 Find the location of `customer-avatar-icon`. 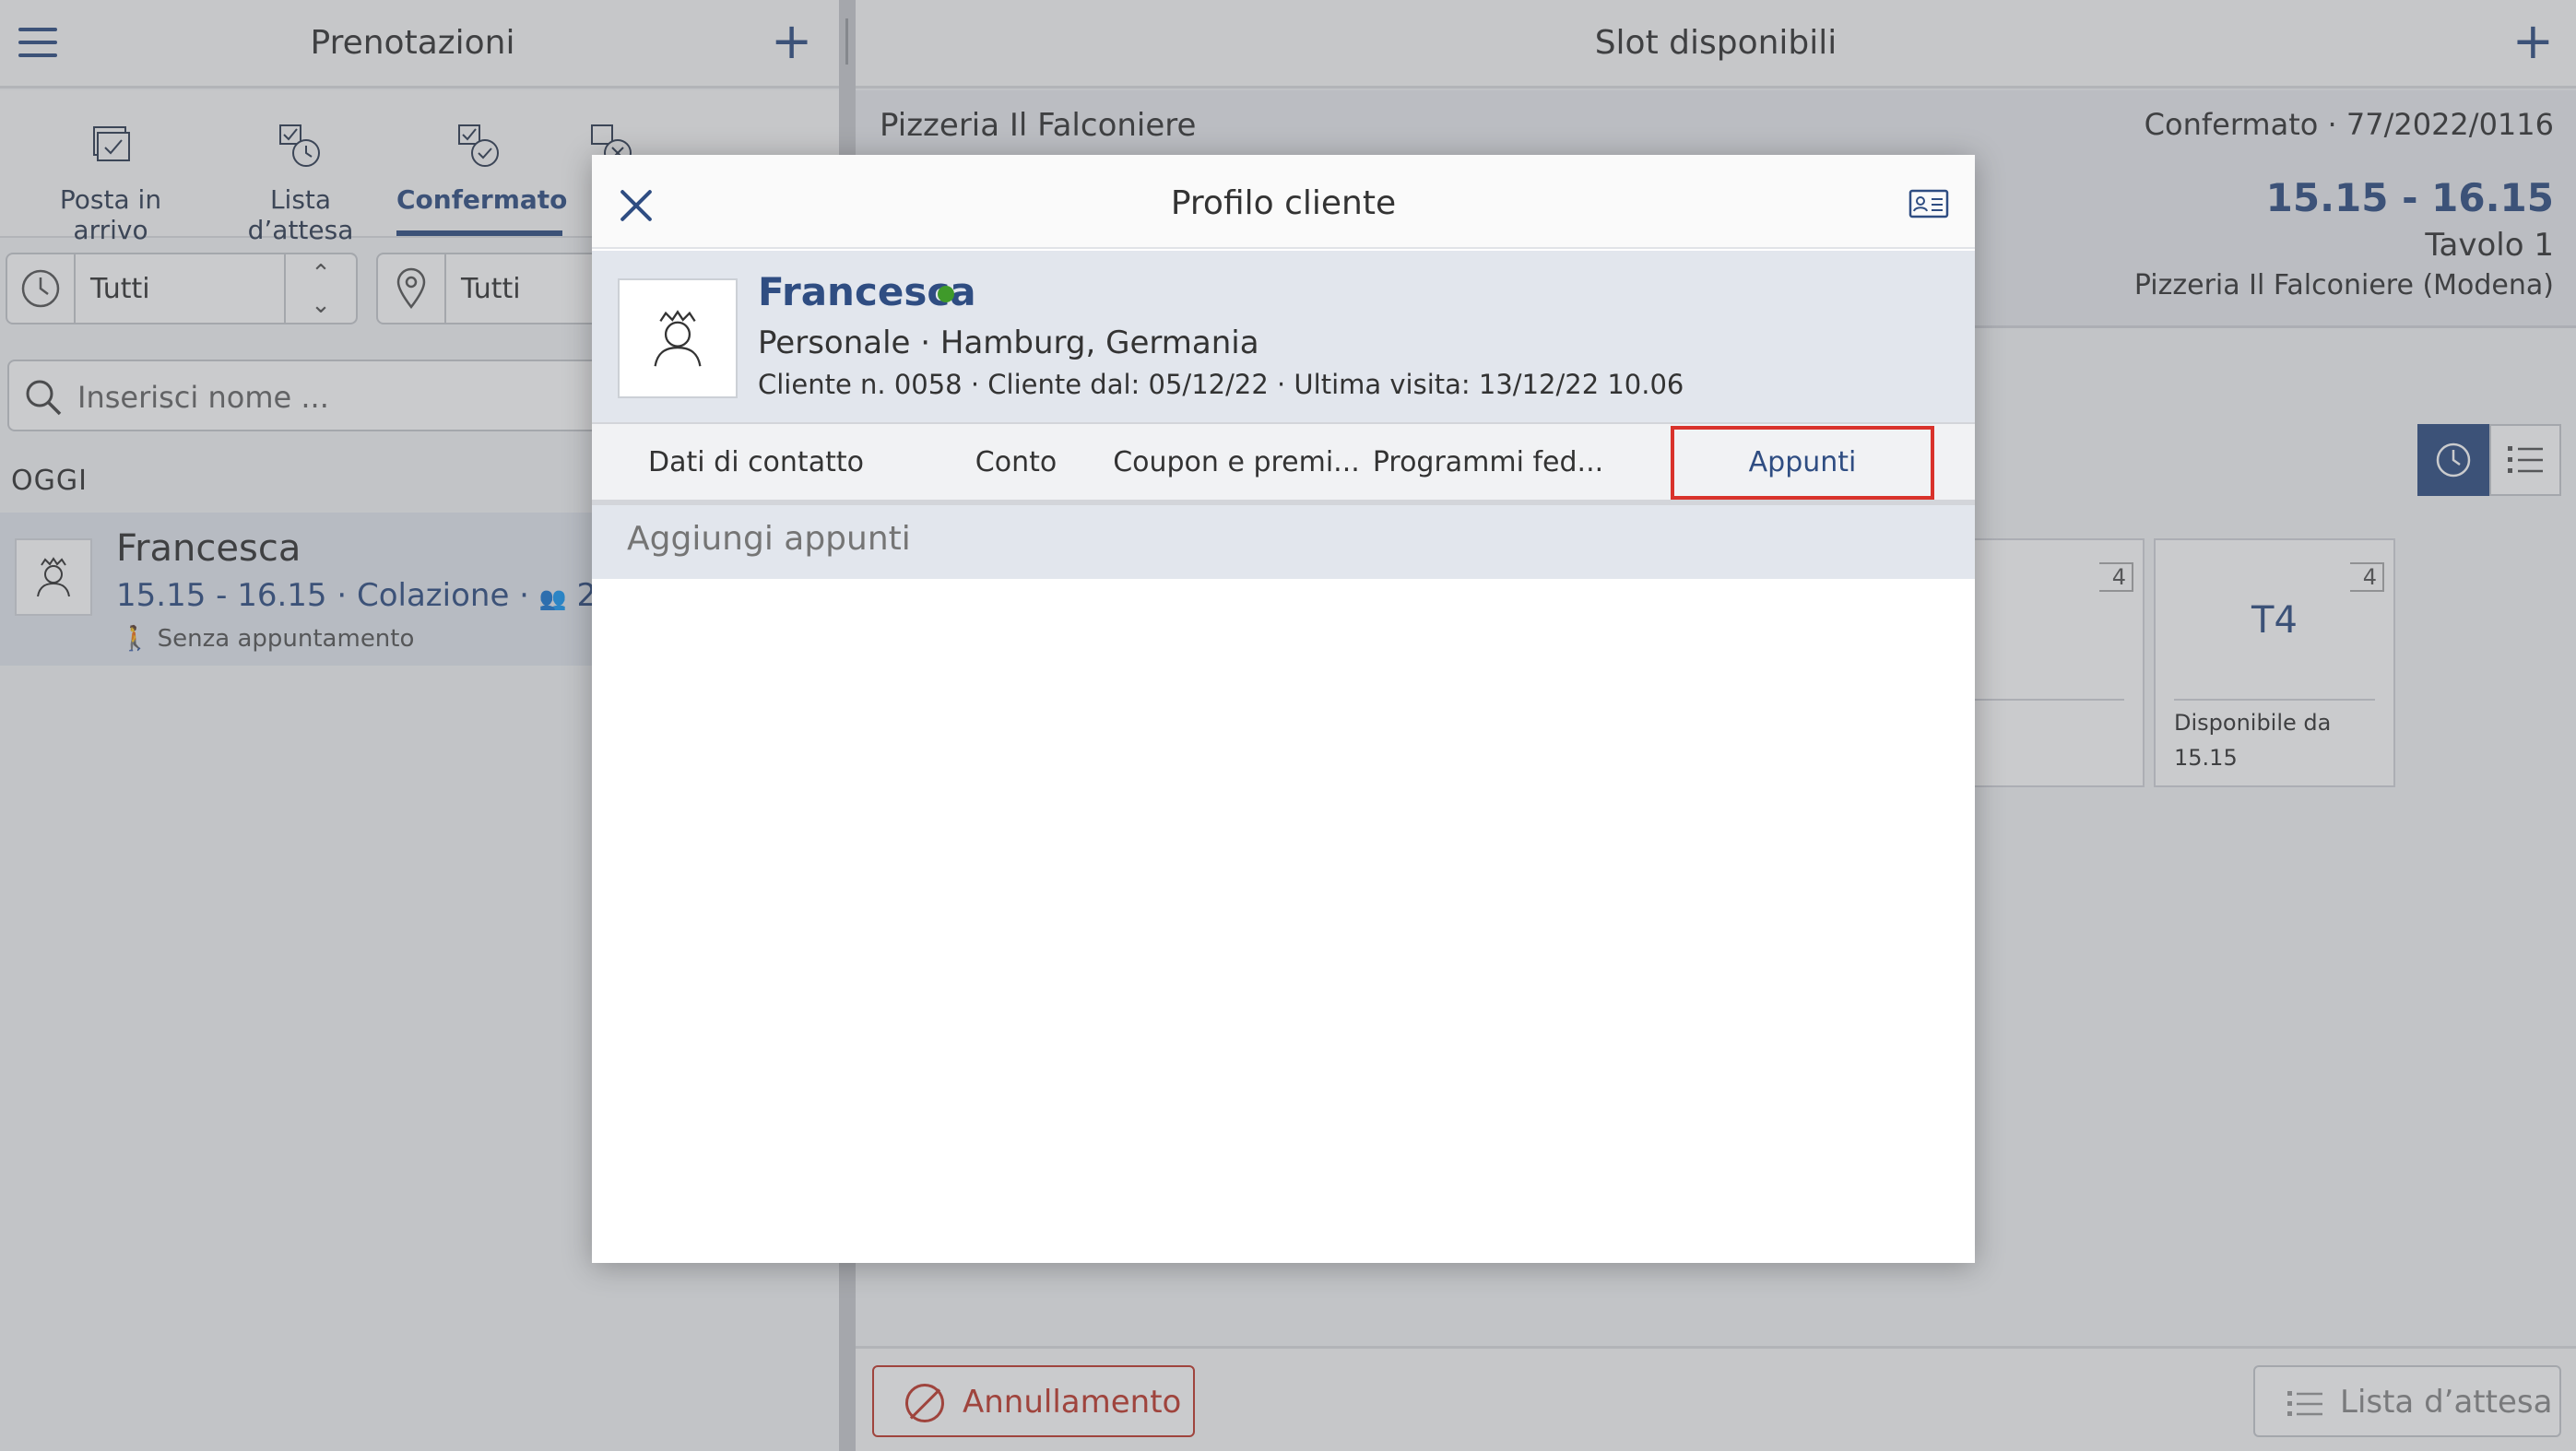

customer-avatar-icon is located at coordinates (678, 338).